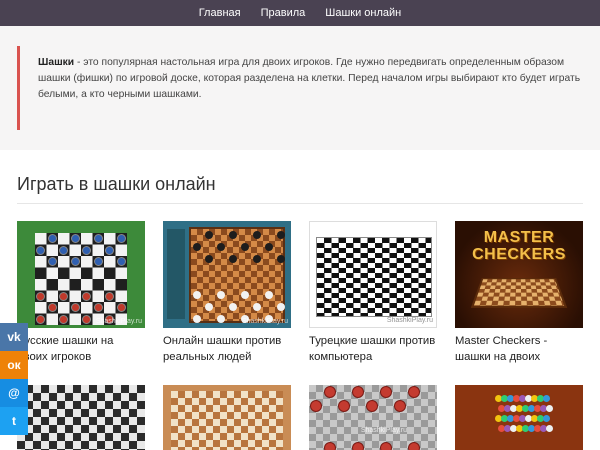 The height and width of the screenshot is (450, 600). What do you see at coordinates (519, 246) in the screenshot?
I see `game-logo: MASTER CHECKERS` at bounding box center [519, 246].